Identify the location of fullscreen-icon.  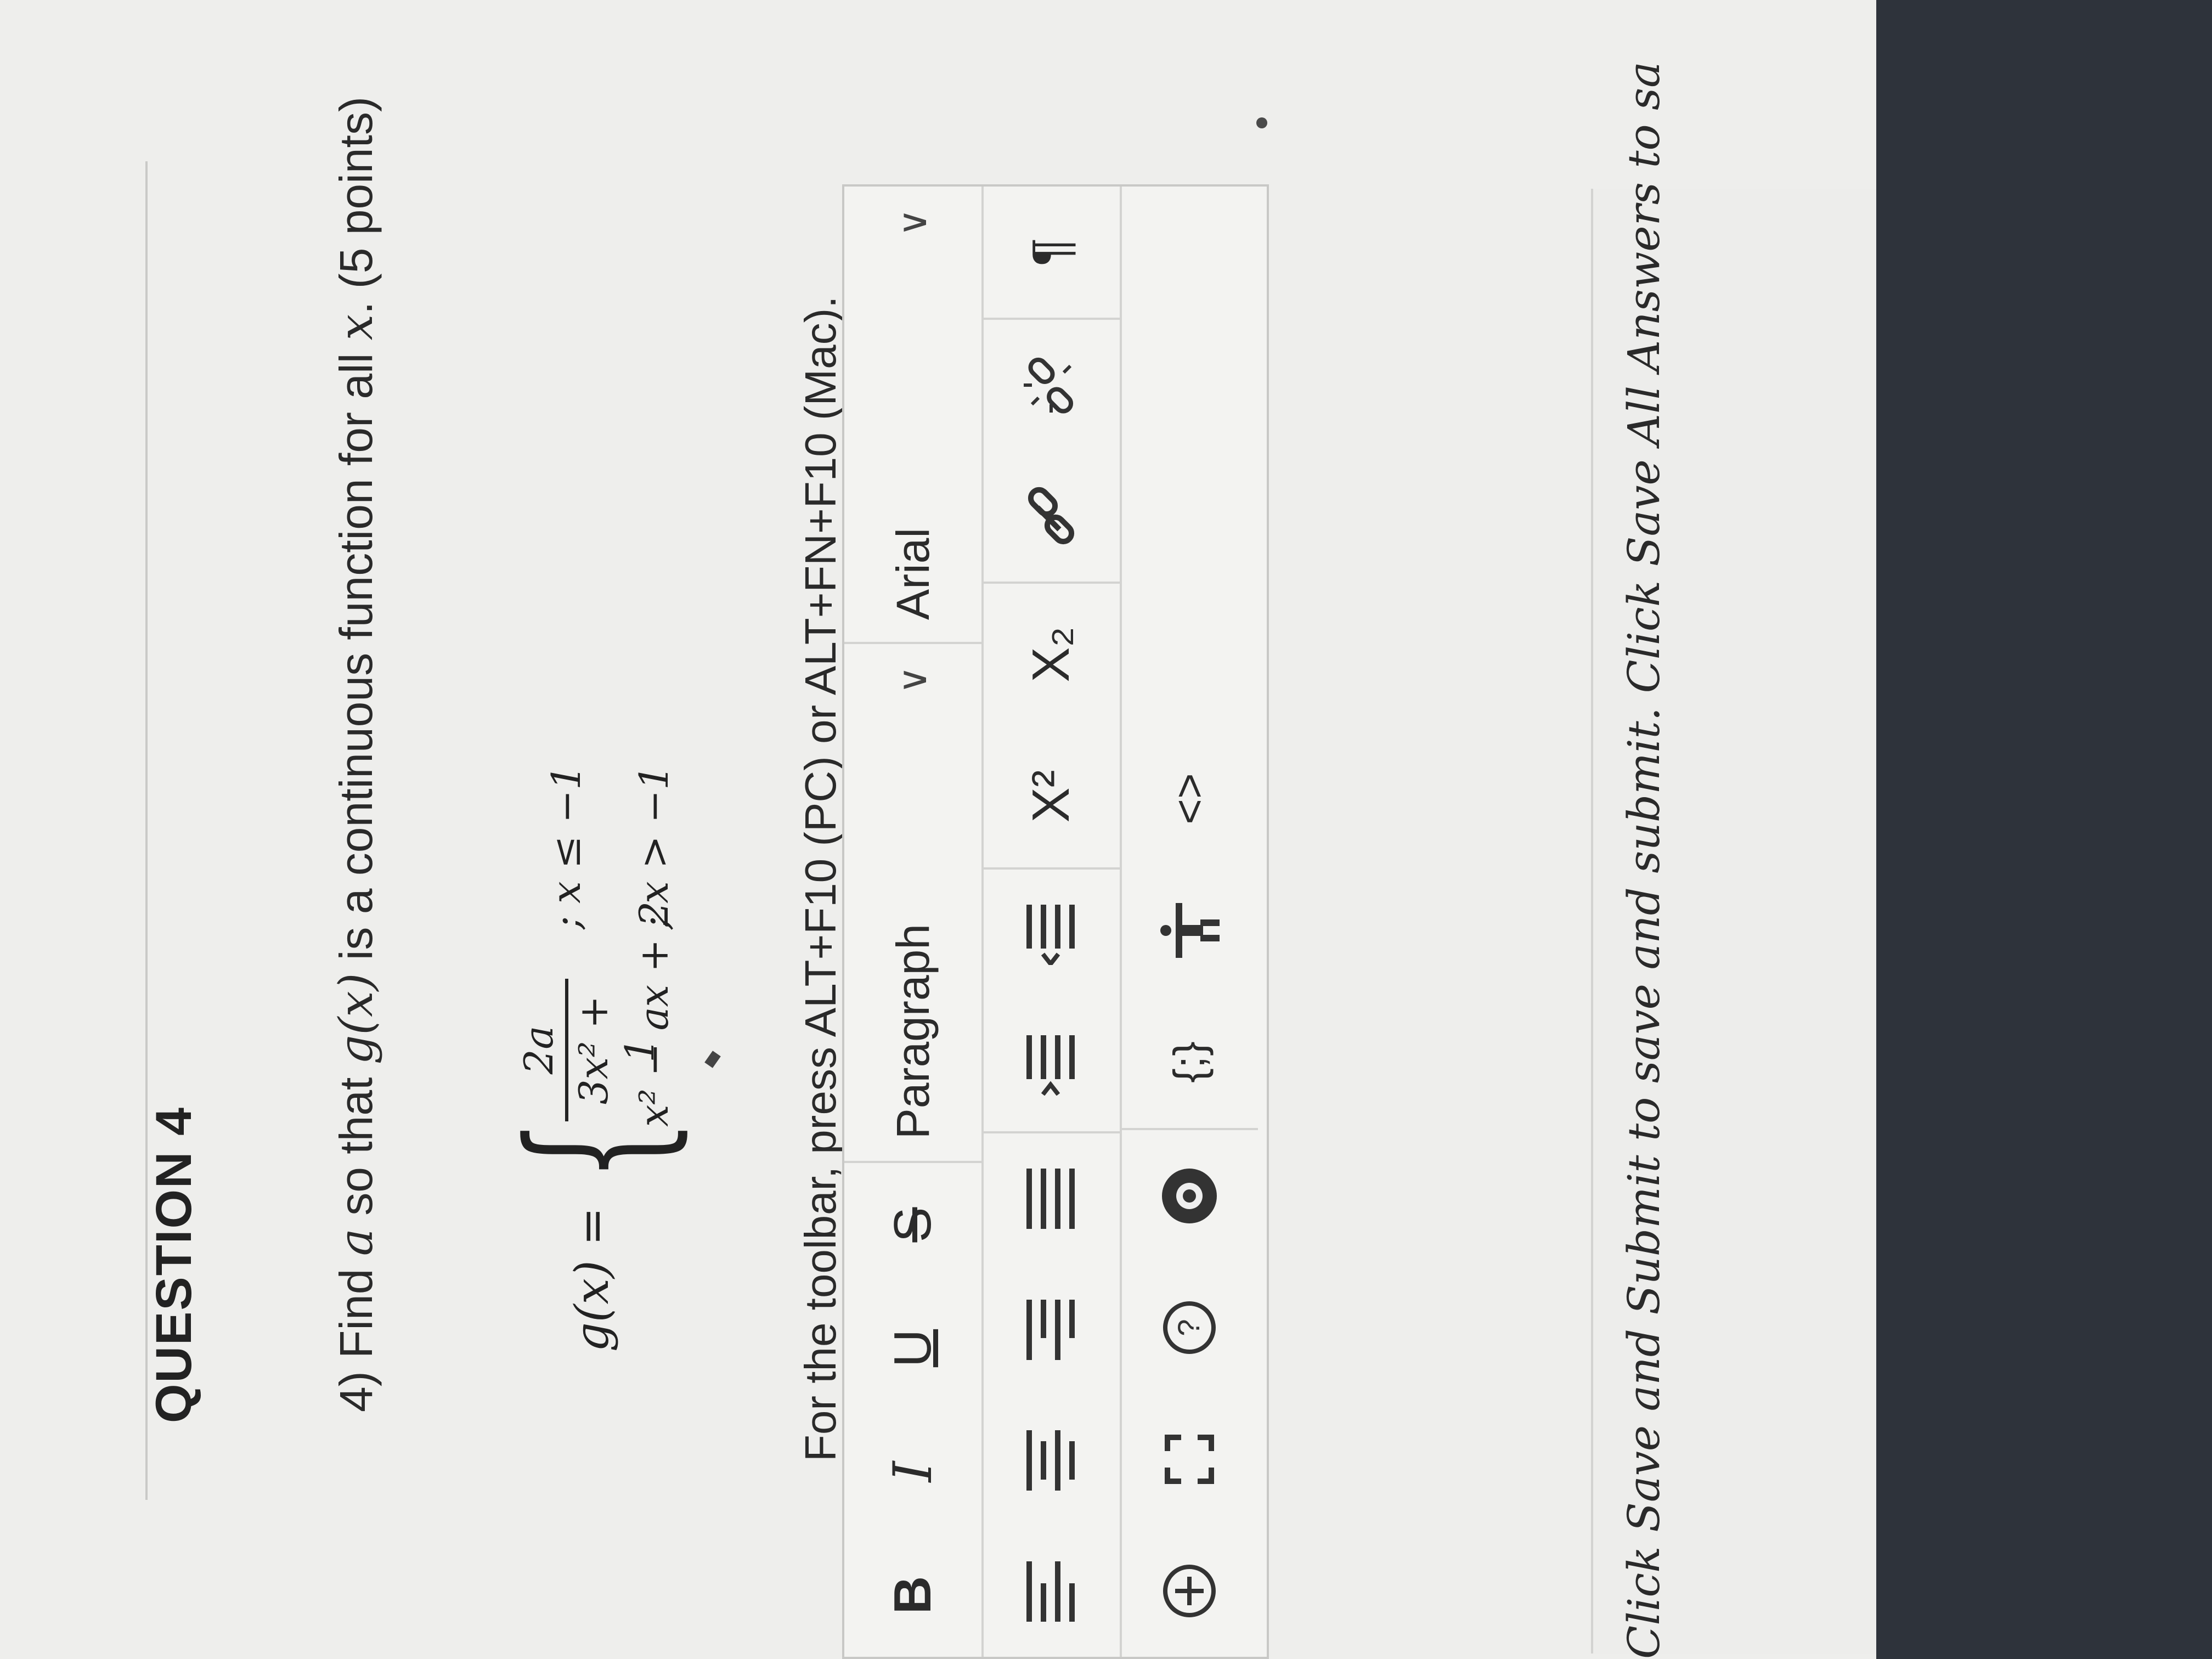
(1190, 1459).